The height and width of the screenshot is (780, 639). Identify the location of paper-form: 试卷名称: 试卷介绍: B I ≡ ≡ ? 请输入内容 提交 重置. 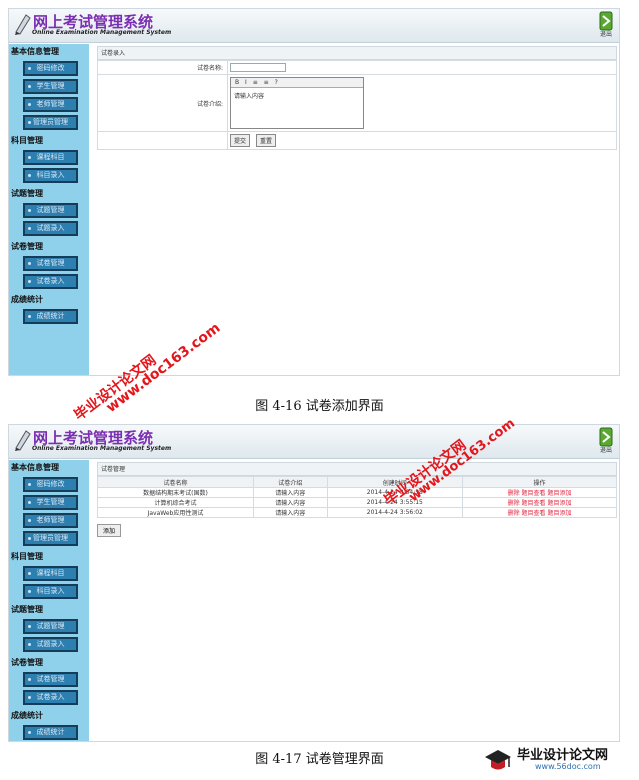
(357, 105).